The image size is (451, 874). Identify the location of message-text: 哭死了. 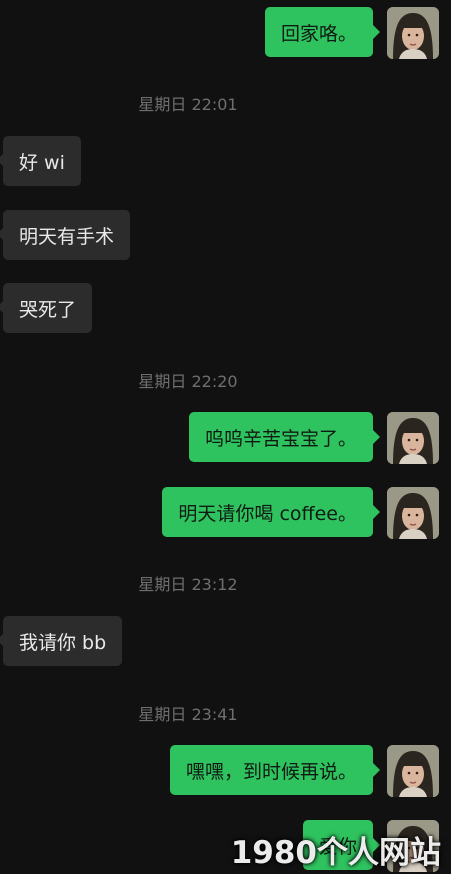
(48, 309).